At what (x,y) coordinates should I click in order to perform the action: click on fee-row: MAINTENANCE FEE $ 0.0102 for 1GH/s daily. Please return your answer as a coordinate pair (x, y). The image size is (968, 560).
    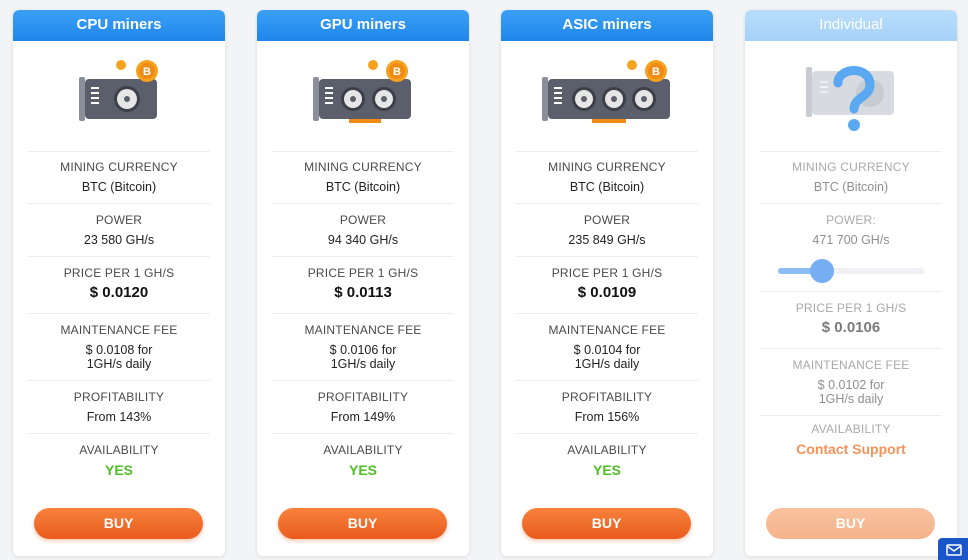
    Looking at the image, I should click on (851, 381).